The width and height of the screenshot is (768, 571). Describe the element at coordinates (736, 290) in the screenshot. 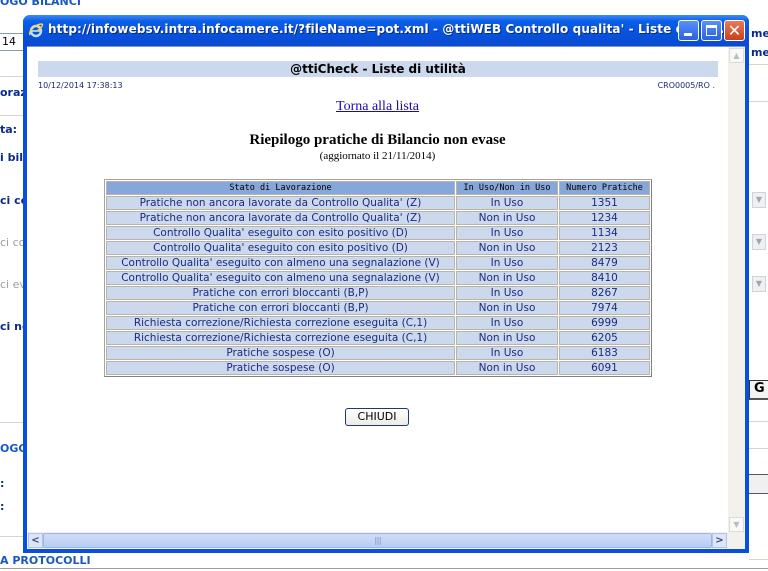

I see `vertical-scrollbar: ▲ ▼` at that location.